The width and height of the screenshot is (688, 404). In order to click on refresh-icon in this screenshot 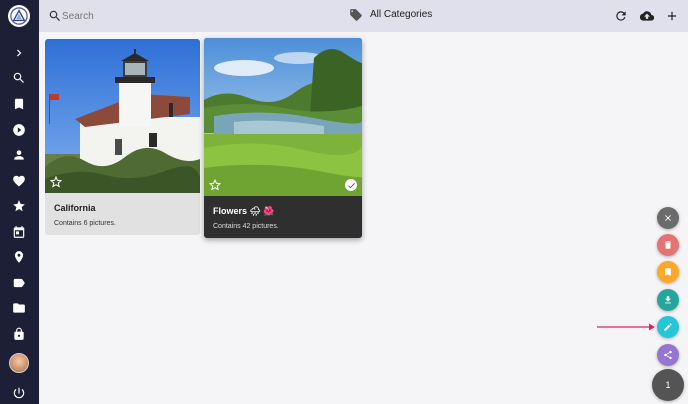, I will do `click(621, 16)`.